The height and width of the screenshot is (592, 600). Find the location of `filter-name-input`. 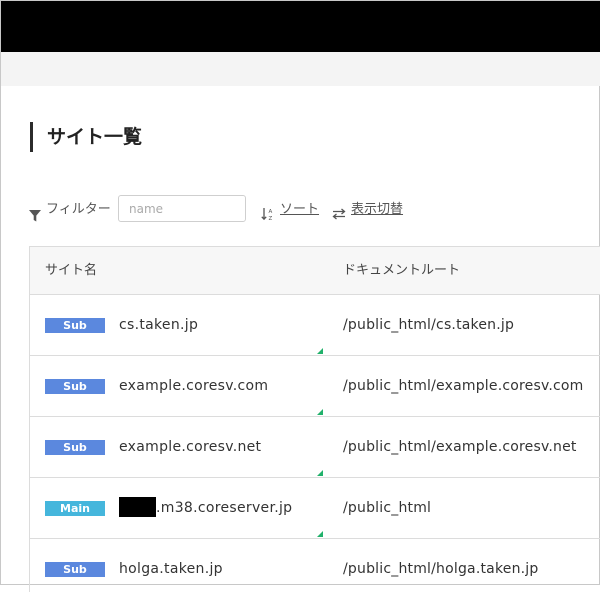

filter-name-input is located at coordinates (182, 208).